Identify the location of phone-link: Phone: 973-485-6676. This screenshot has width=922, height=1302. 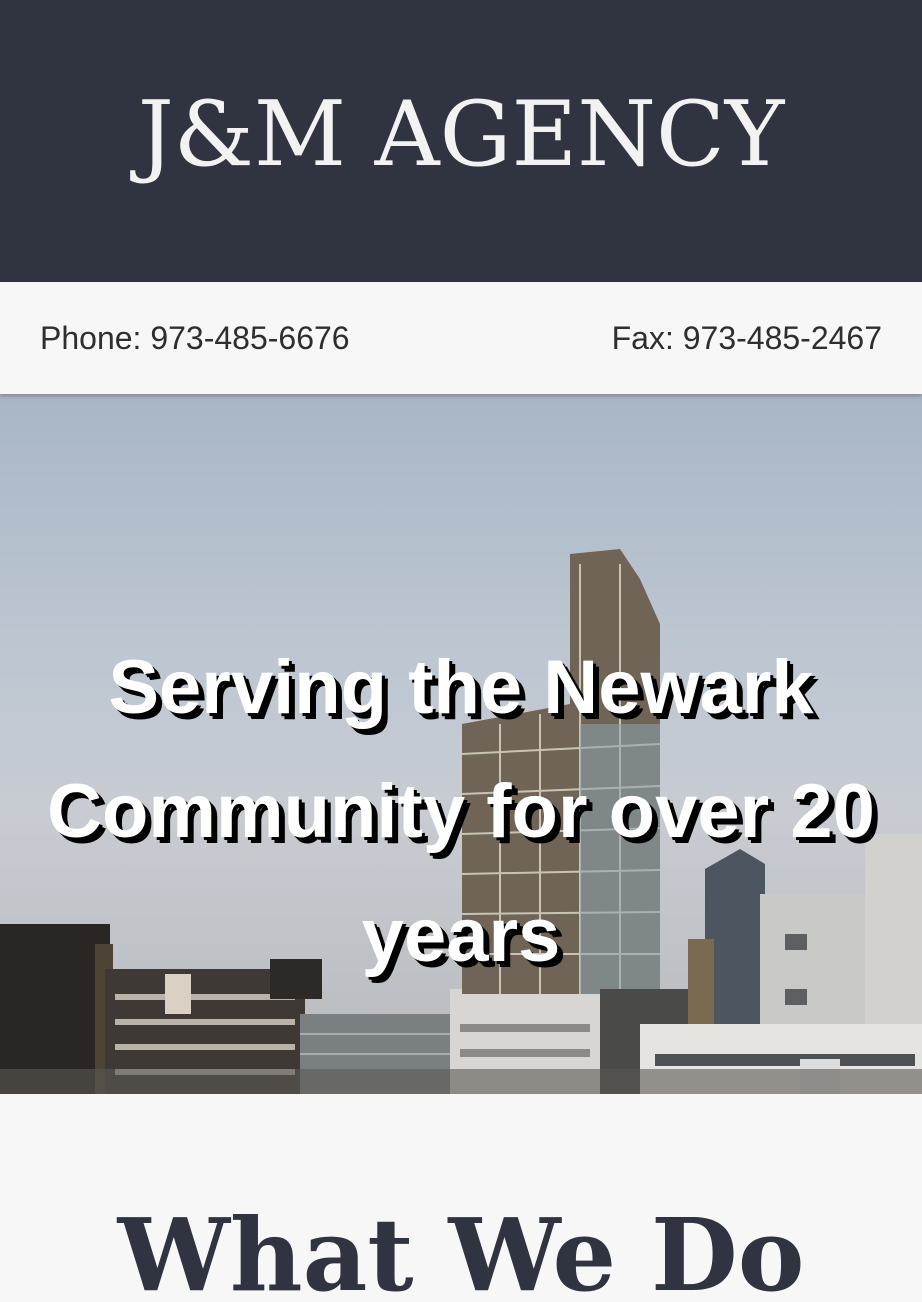
(195, 338).